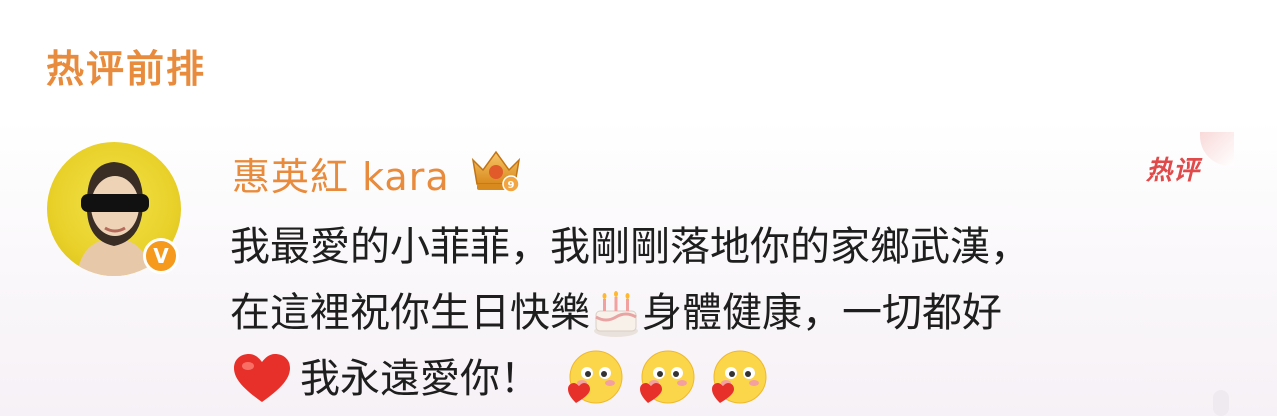  Describe the element at coordinates (496, 171) in the screenshot. I see `vip-crown-icon: 9` at that location.